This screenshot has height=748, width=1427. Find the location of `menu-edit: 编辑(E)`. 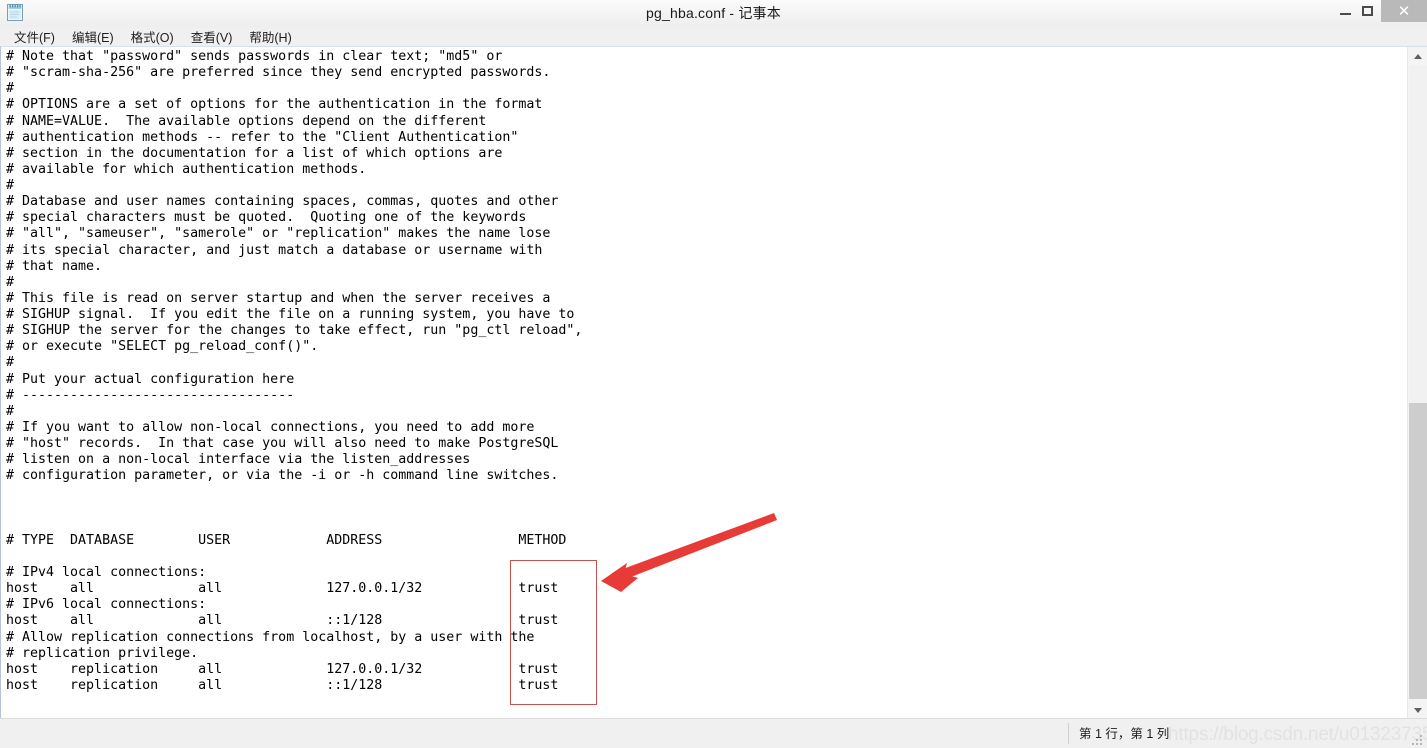

menu-edit: 编辑(E) is located at coordinates (93, 36).